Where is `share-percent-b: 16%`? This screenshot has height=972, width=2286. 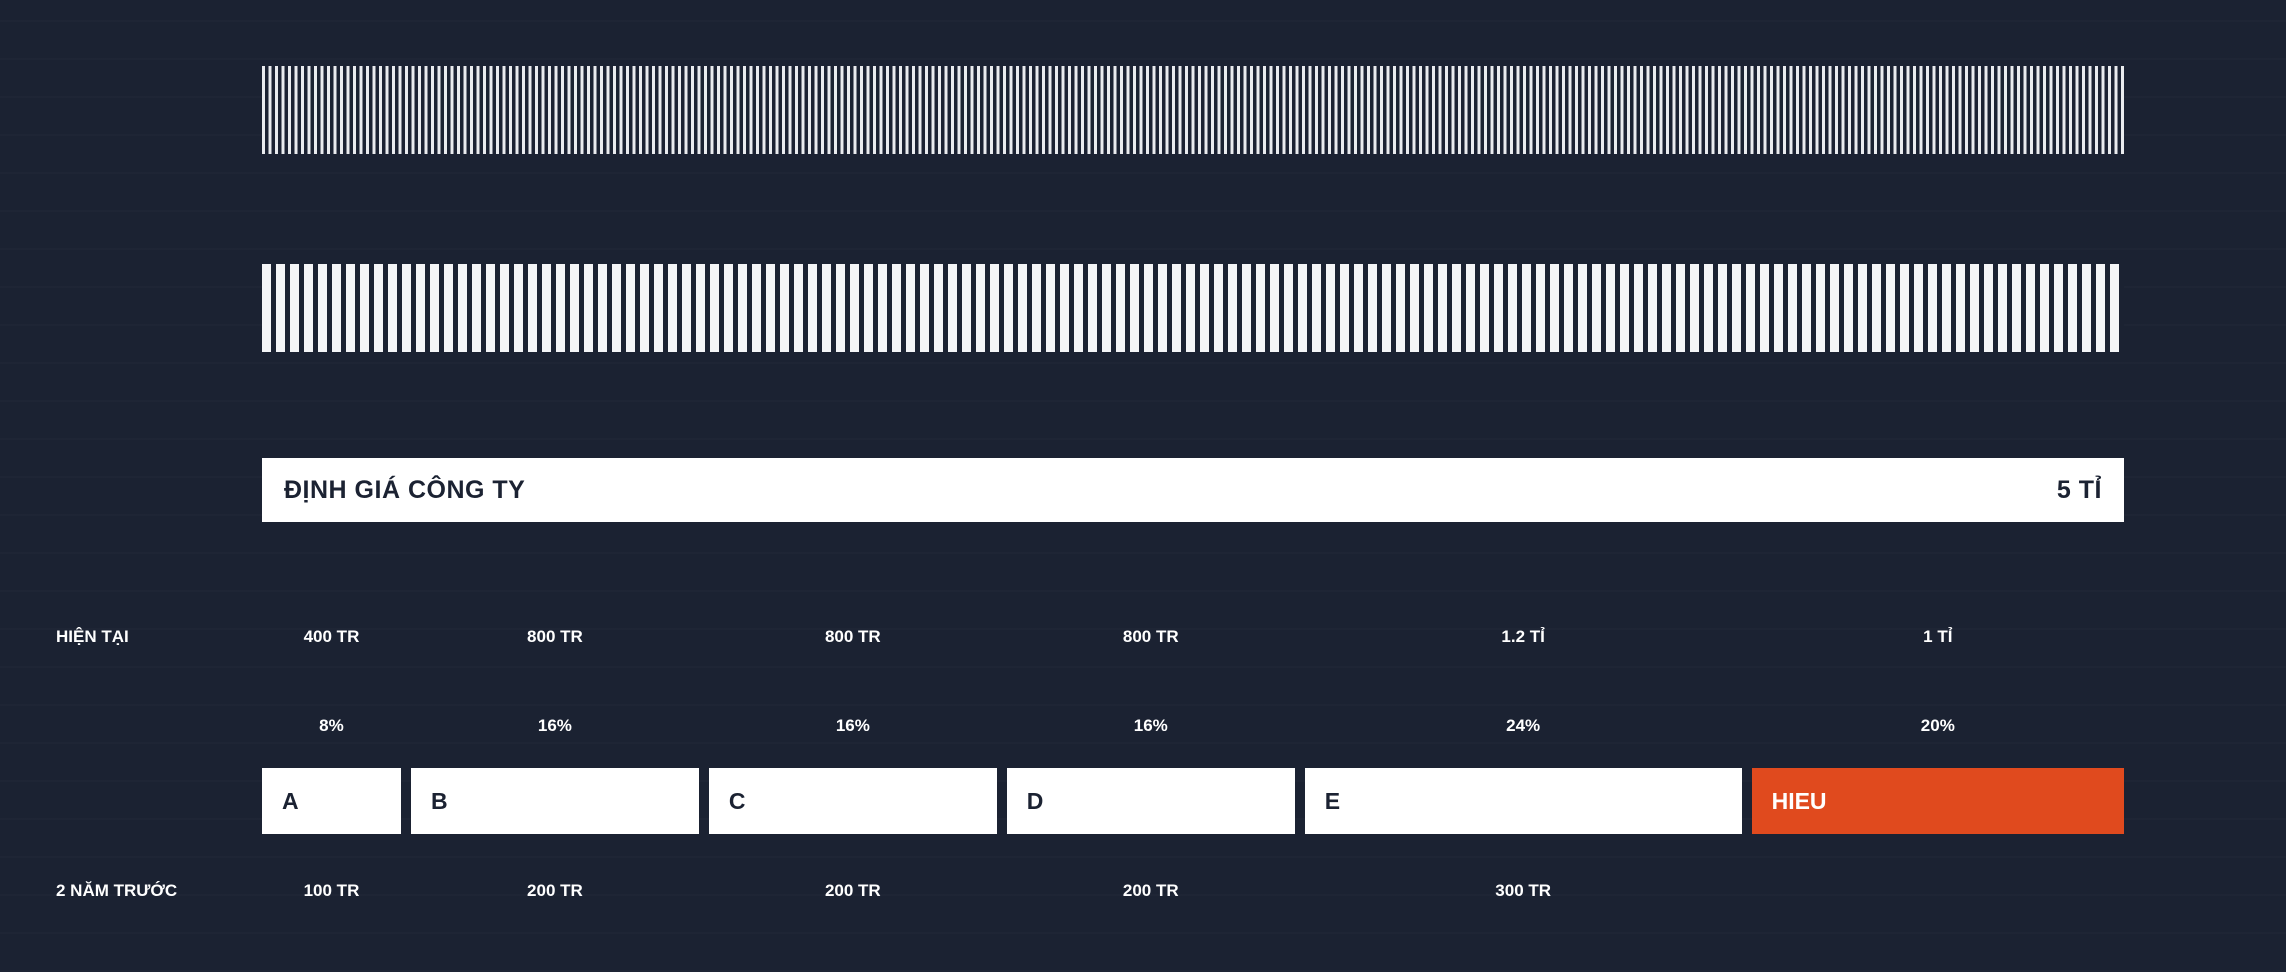
share-percent-b: 16% is located at coordinates (554, 725).